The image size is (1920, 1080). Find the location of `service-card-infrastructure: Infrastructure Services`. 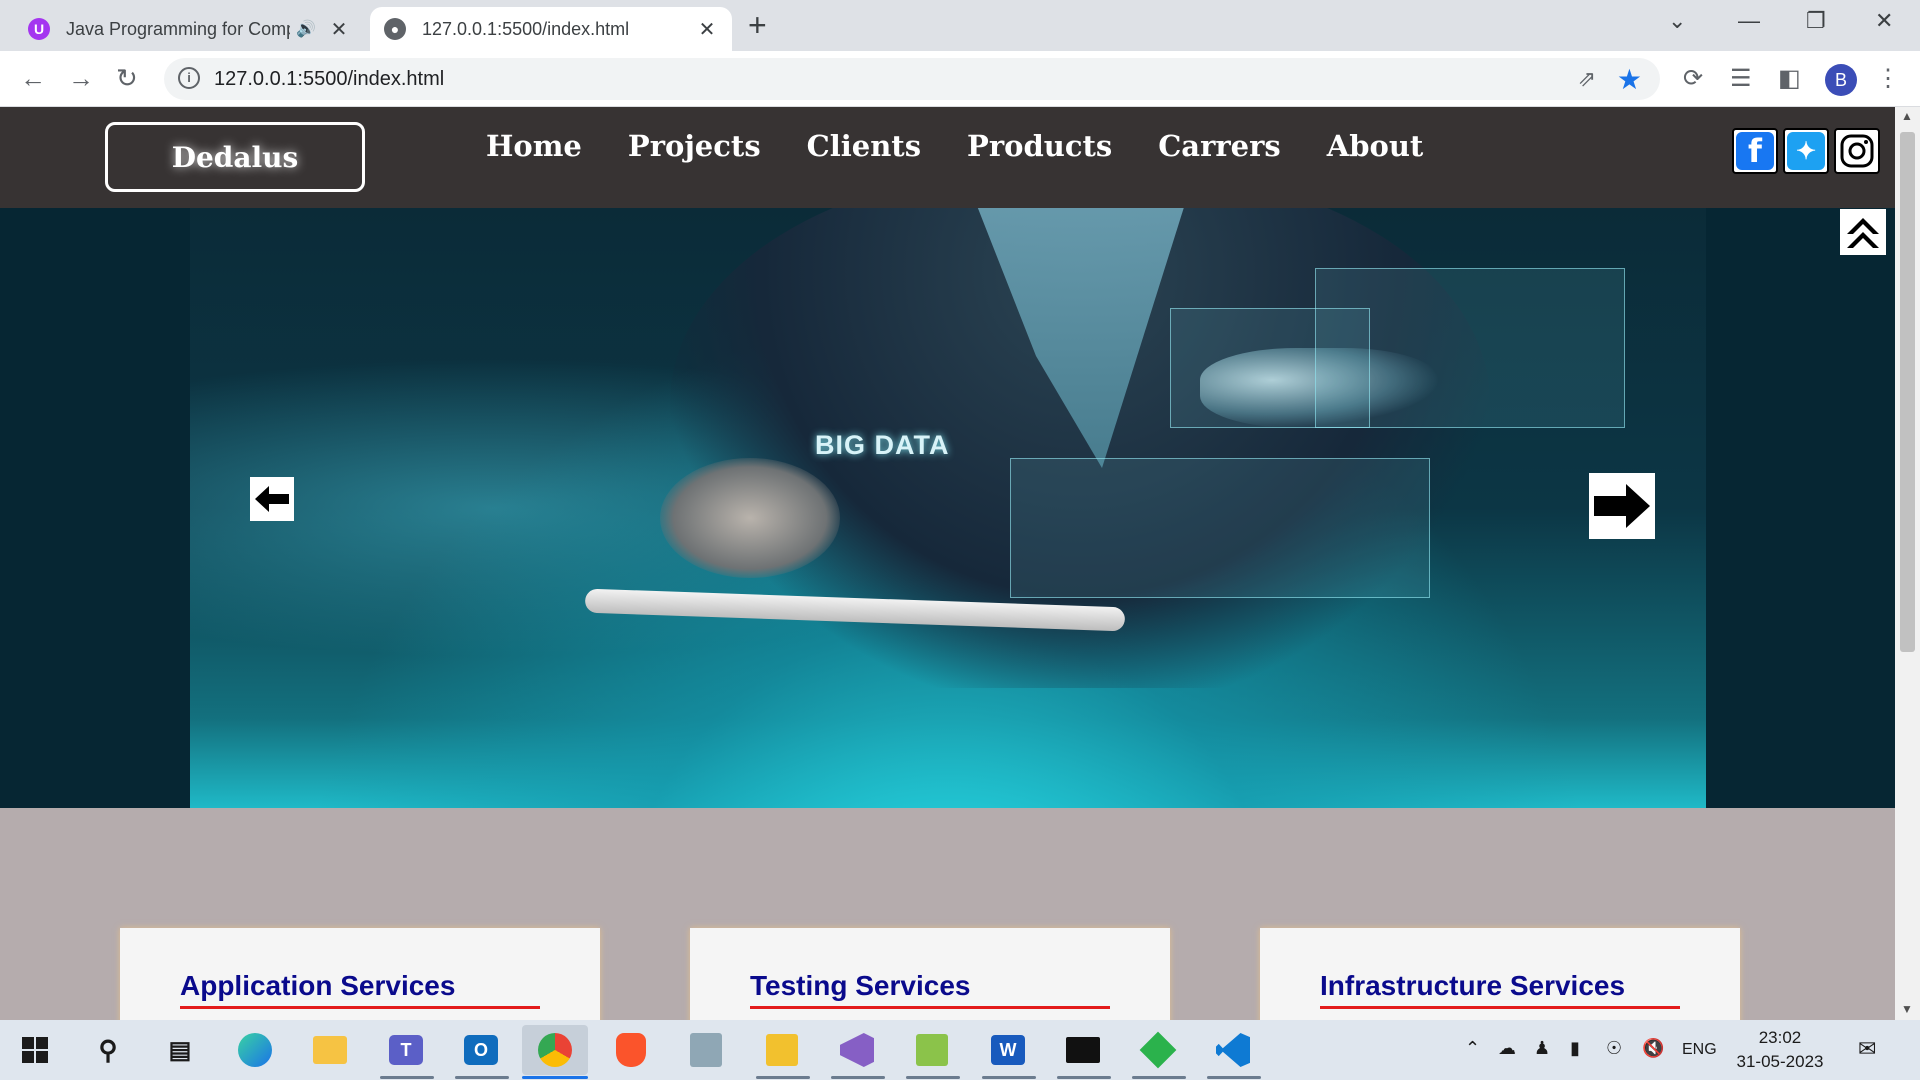

service-card-infrastructure: Infrastructure Services is located at coordinates (1500, 974).